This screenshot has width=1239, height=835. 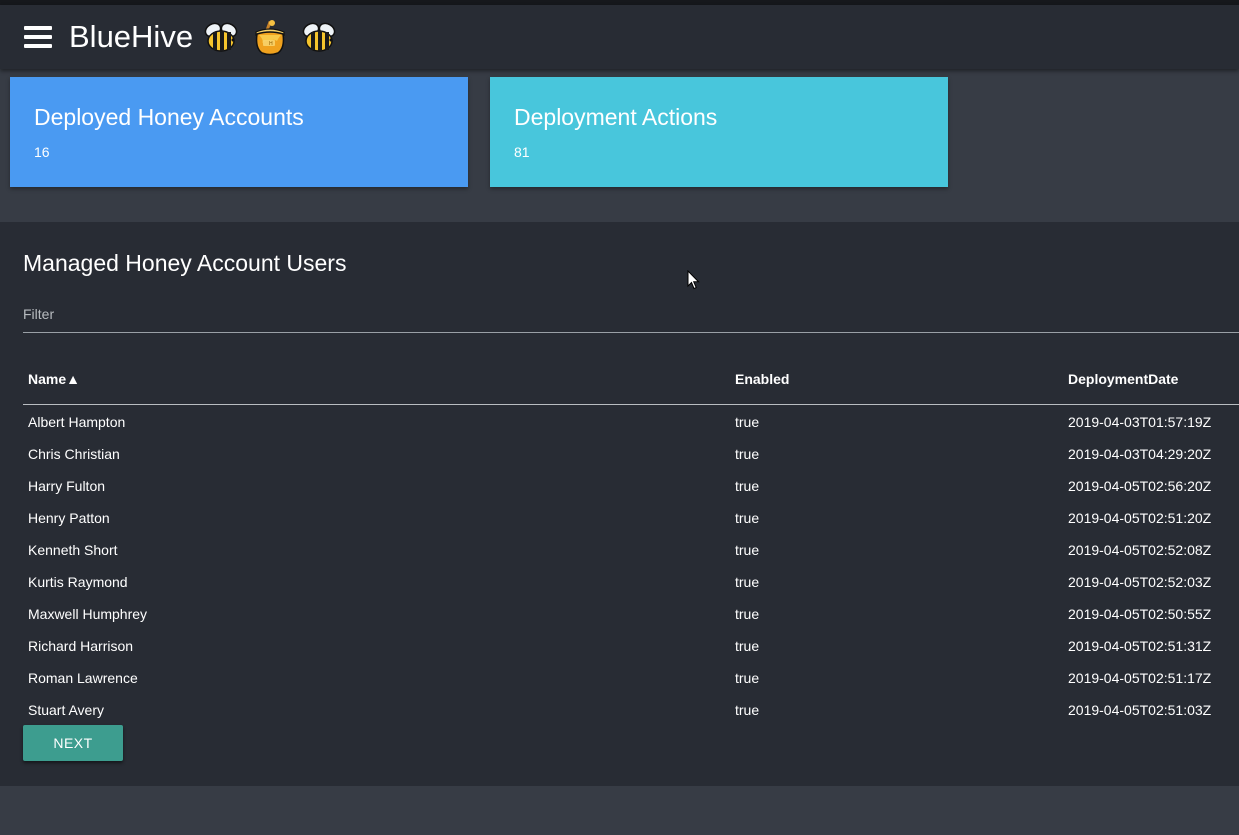 What do you see at coordinates (270, 38) in the screenshot?
I see `honey-pot-icon: H` at bounding box center [270, 38].